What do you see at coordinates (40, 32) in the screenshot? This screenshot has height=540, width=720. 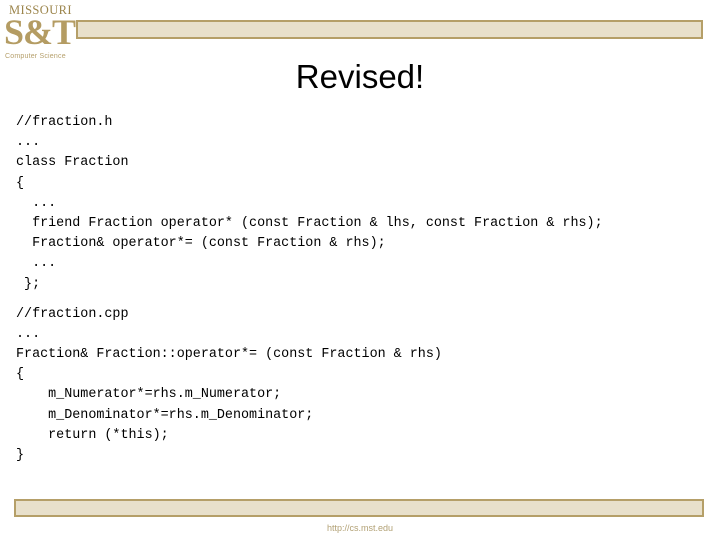 I see `logo-st-mark: S&T` at bounding box center [40, 32].